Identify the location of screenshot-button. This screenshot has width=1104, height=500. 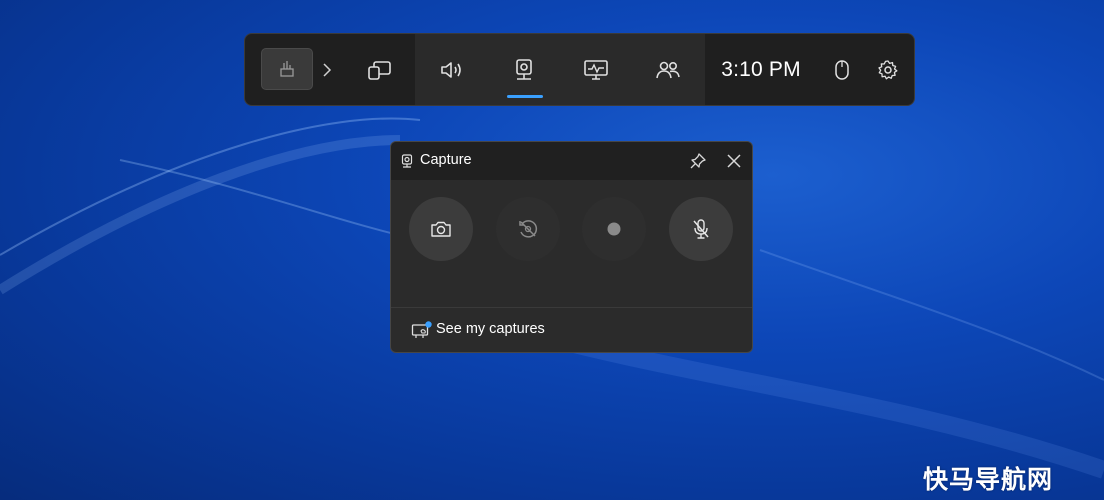
(441, 229).